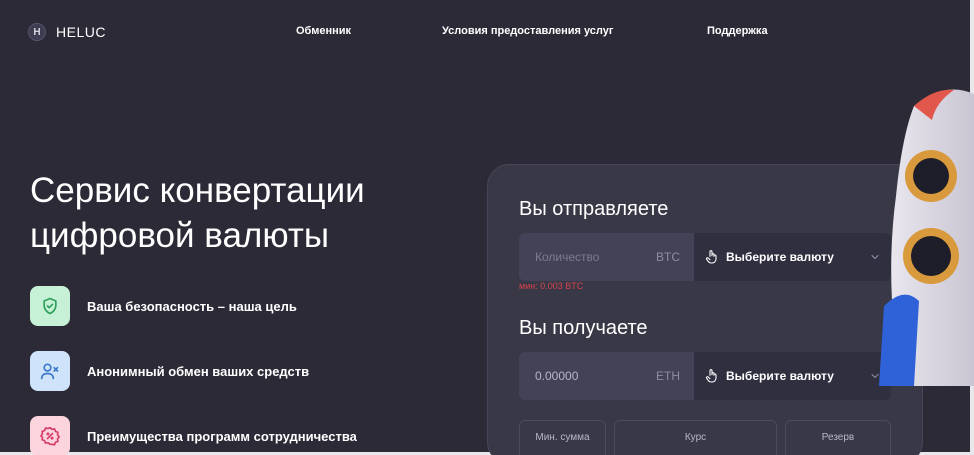 This screenshot has width=974, height=455. Describe the element at coordinates (50, 435) in the screenshot. I see `percent-badge-icon` at that location.